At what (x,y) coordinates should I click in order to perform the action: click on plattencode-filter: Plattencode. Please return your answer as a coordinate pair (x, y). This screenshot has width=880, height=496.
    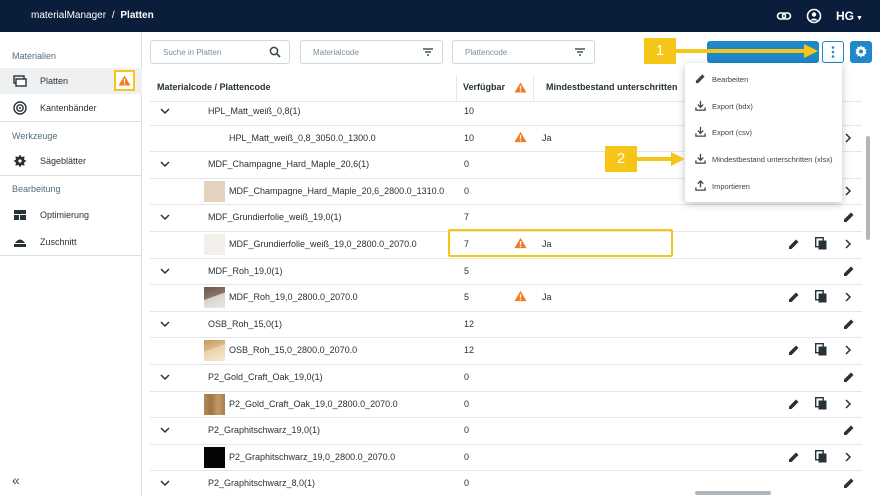
    Looking at the image, I should click on (523, 52).